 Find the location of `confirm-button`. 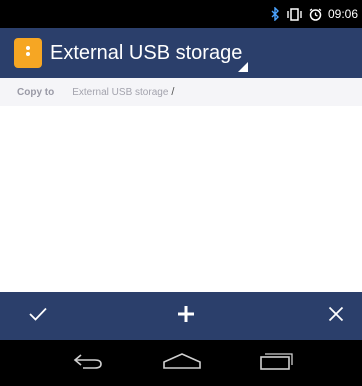

confirm-button is located at coordinates (38, 316).